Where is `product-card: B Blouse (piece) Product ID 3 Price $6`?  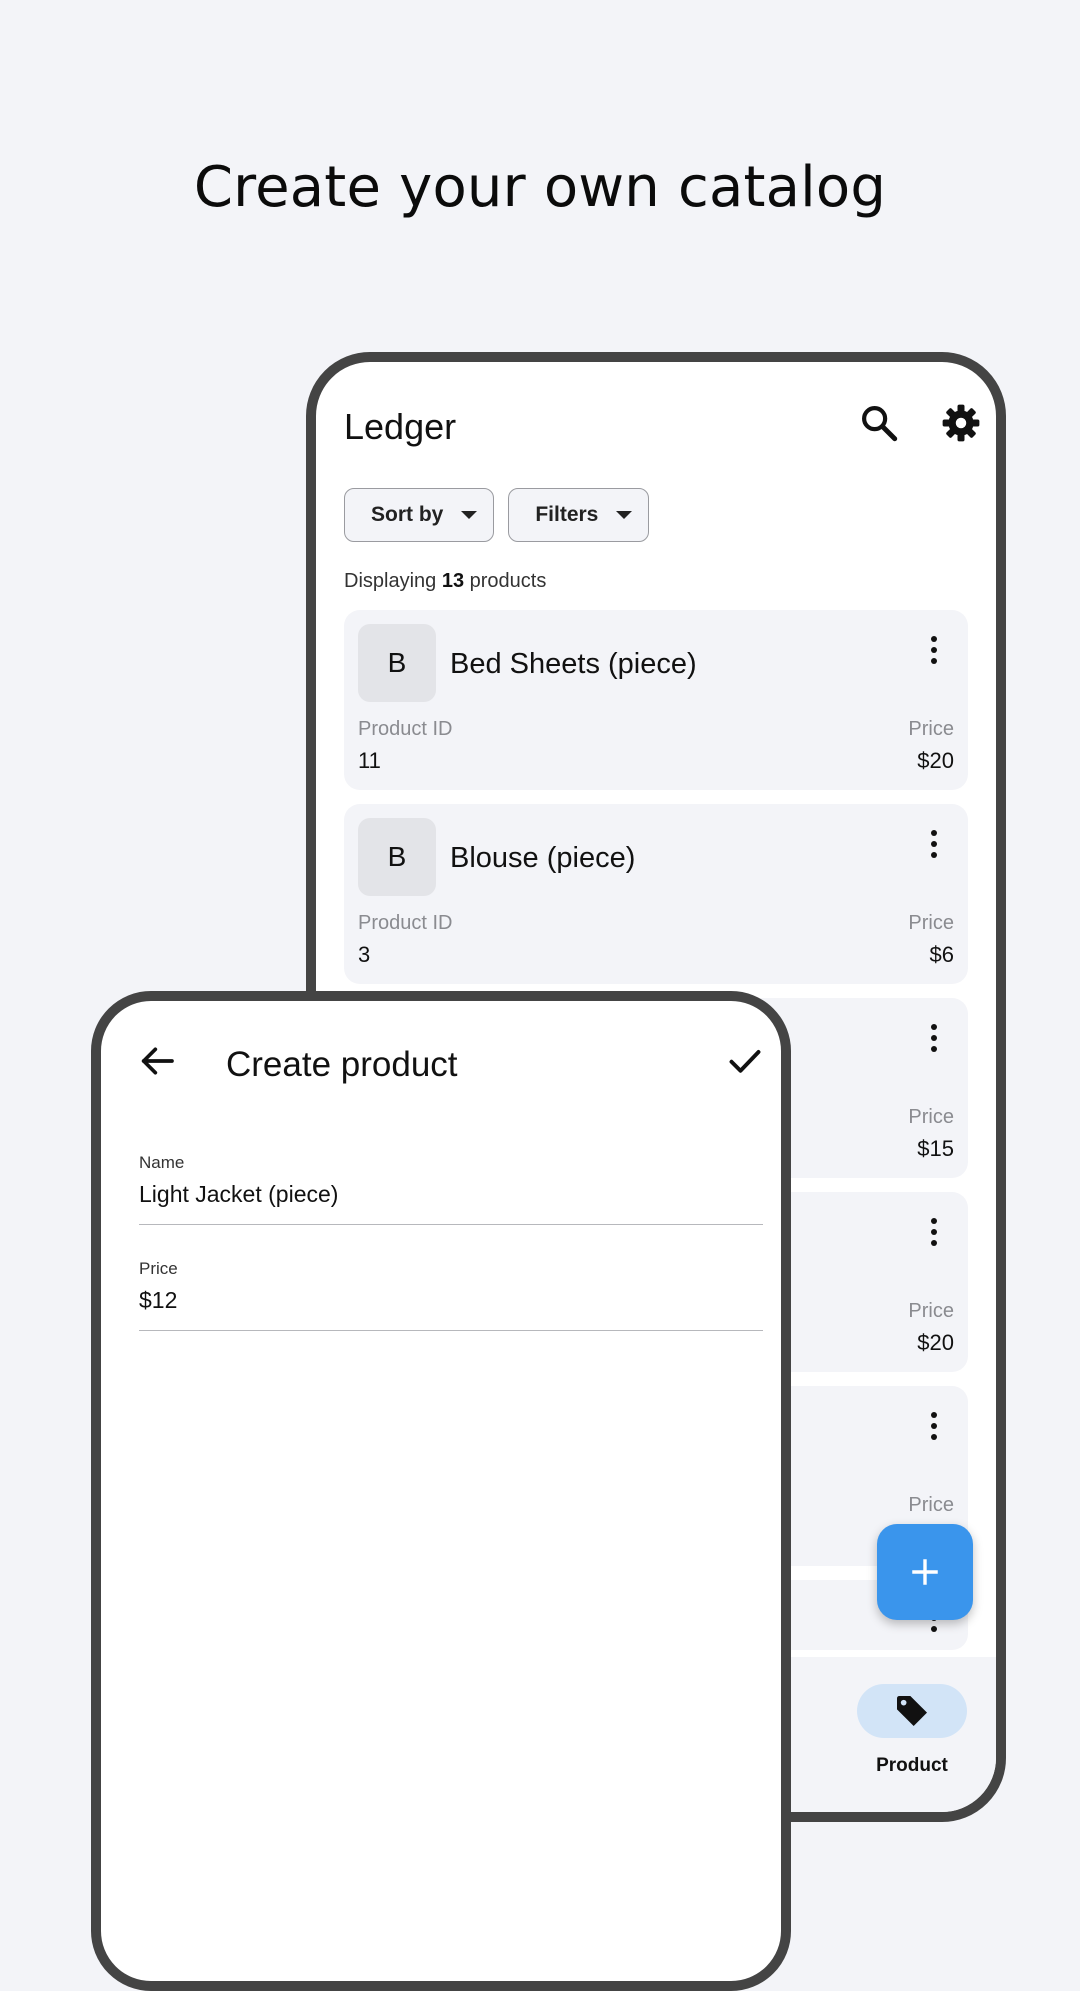
product-card: B Blouse (piece) Product ID 3 Price $6 is located at coordinates (656, 894).